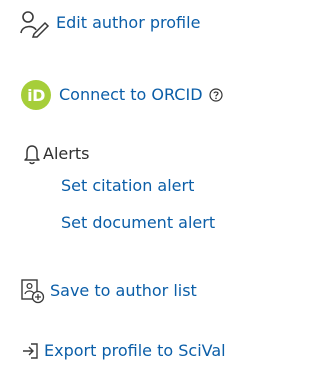 This screenshot has width=320, height=365. Describe the element at coordinates (135, 350) in the screenshot. I see `export-to-scival-label: Export profile to SciVal` at that location.